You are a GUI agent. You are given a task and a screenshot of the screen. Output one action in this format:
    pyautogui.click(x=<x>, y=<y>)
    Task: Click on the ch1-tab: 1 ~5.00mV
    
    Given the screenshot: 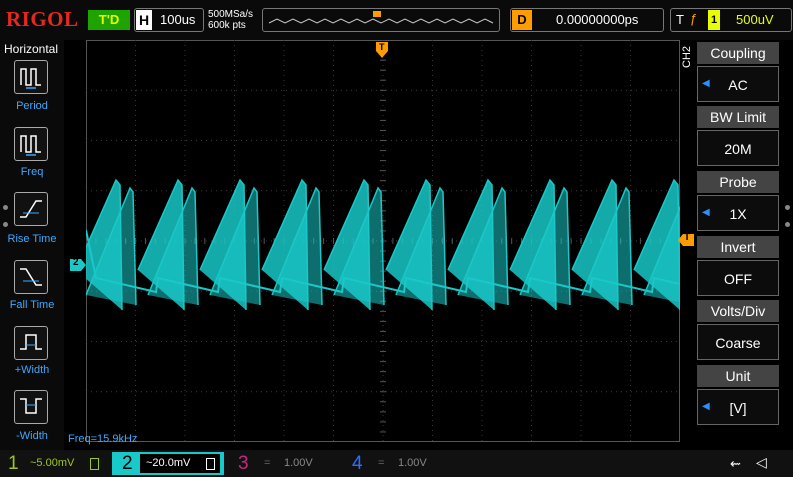 What is the action you would take?
    pyautogui.click(x=56, y=463)
    